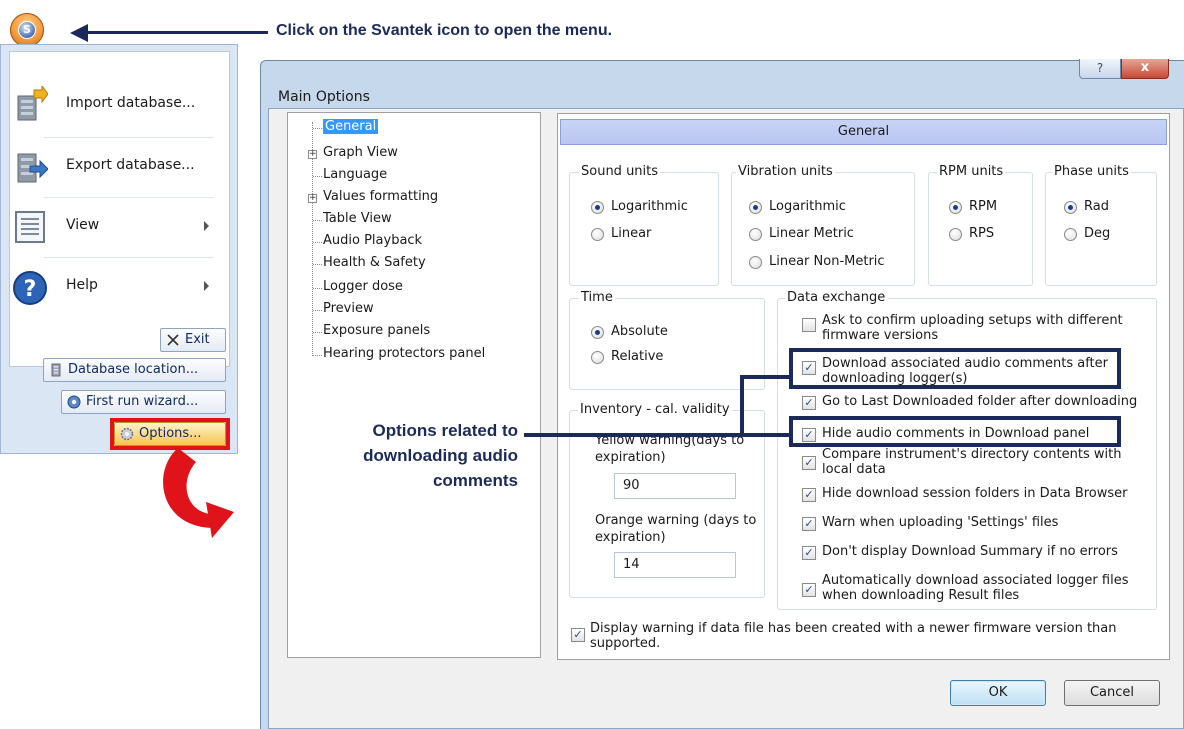 This screenshot has width=1184, height=729. Describe the element at coordinates (363, 288) in the screenshot. I see `tree-item-logger-dose: Logger dose` at that location.